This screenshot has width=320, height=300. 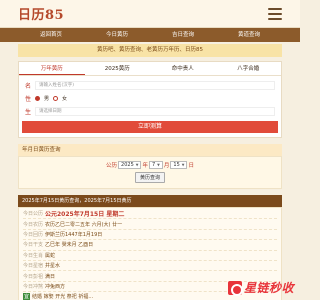 I want to click on yi-badge: 宜, so click(x=27, y=296).